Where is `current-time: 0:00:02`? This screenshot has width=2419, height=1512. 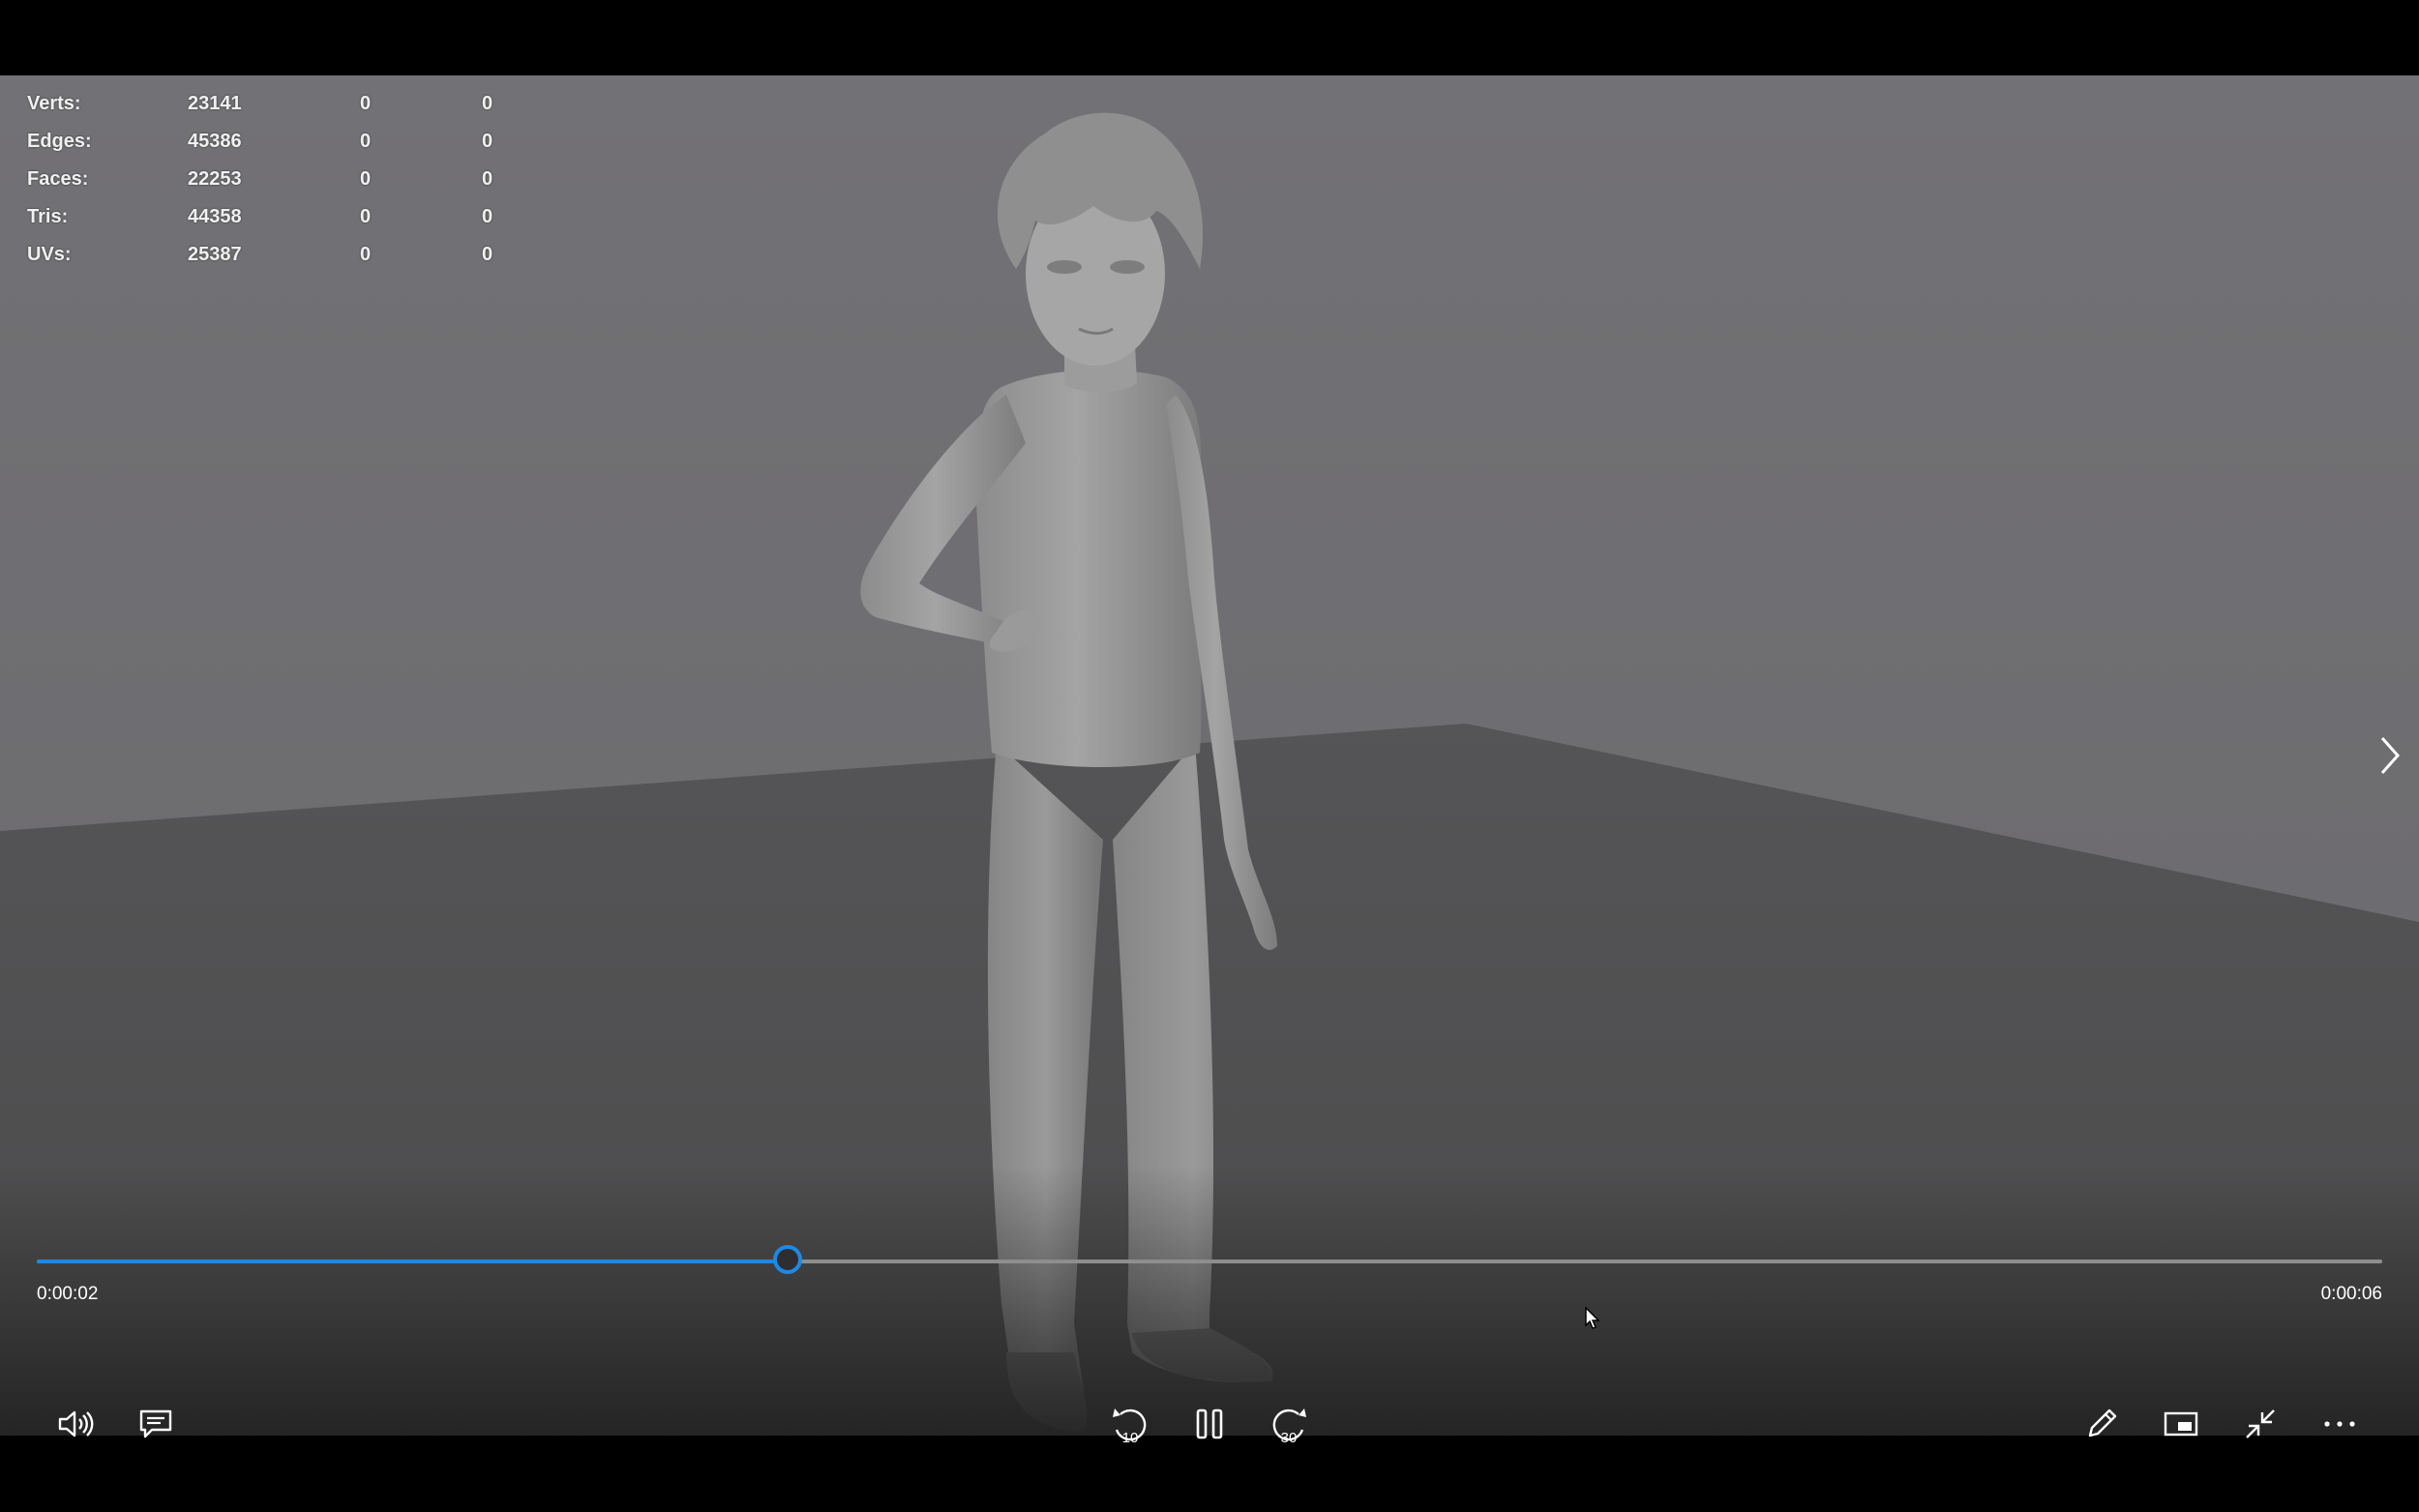
current-time: 0:00:02 is located at coordinates (68, 1294).